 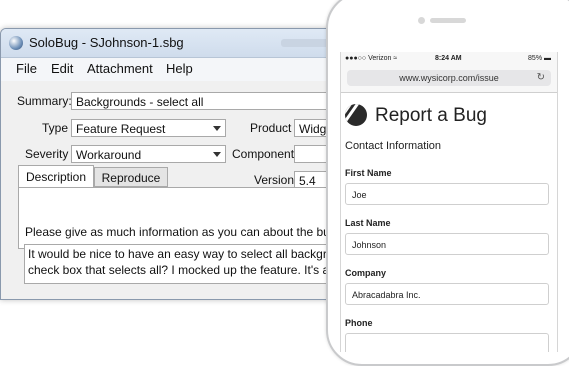 I want to click on product-label: Product, so click(x=271, y=128).